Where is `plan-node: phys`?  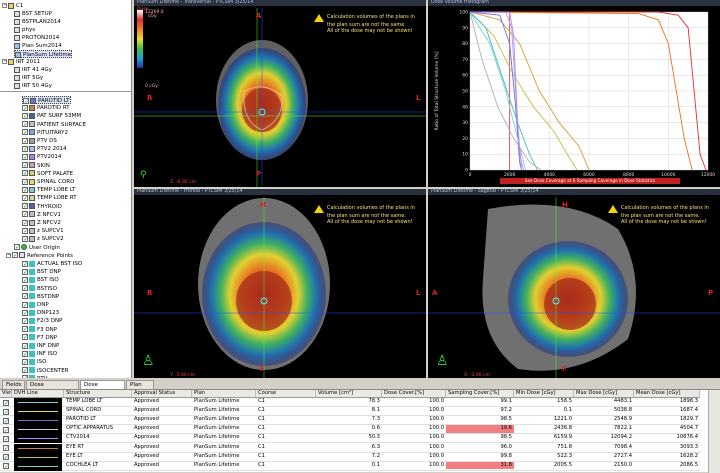 plan-node: phys is located at coordinates (24, 30).